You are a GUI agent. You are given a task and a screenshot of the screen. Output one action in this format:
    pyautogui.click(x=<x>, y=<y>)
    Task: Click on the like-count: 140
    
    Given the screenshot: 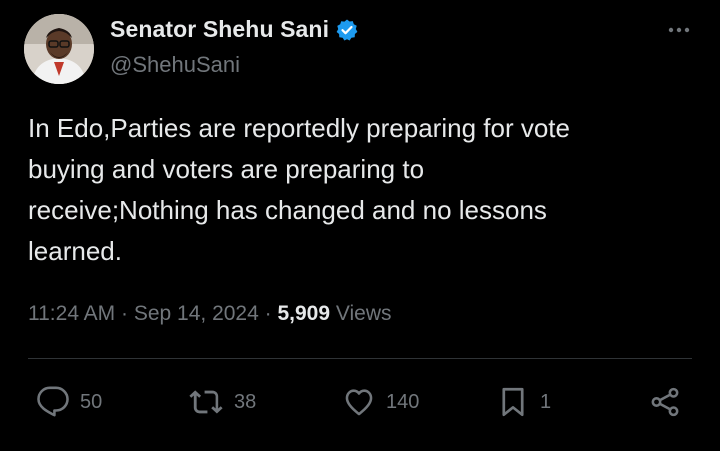 What is the action you would take?
    pyautogui.click(x=403, y=401)
    